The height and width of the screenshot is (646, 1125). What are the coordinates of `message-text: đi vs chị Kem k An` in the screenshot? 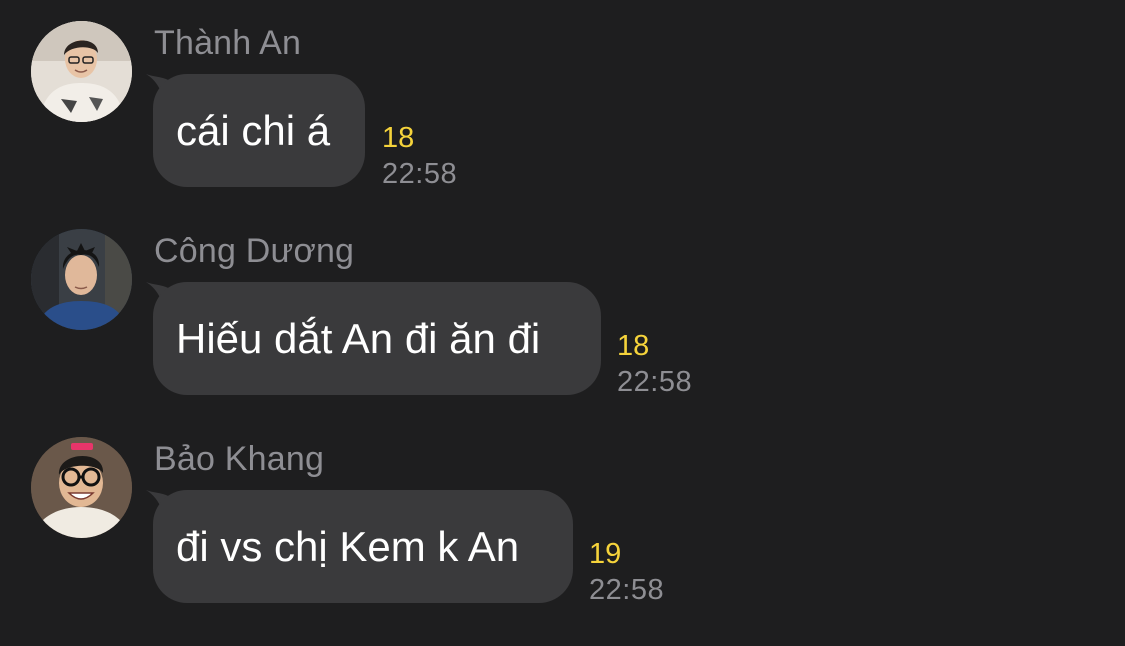 It's located at (348, 546).